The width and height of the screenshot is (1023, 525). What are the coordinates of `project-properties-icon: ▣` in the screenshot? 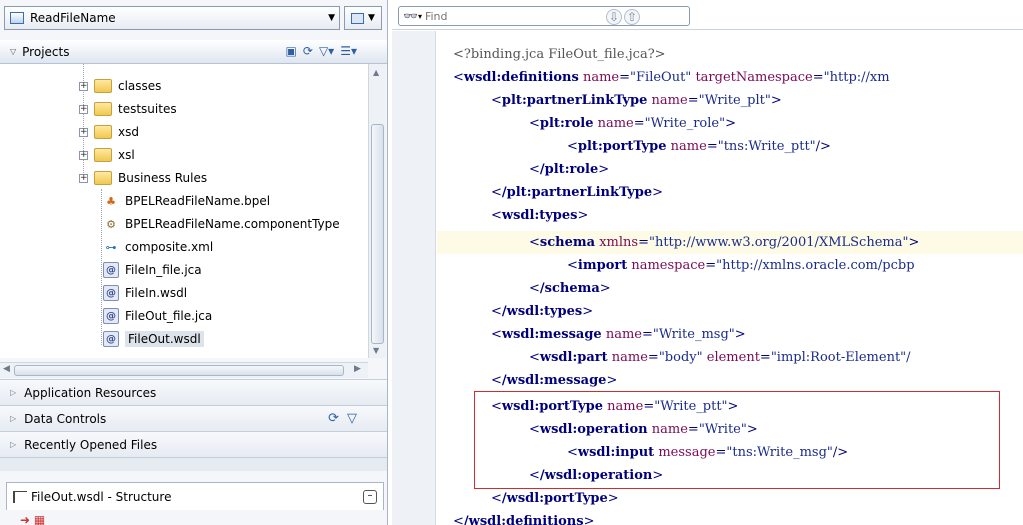 It's located at (291, 51).